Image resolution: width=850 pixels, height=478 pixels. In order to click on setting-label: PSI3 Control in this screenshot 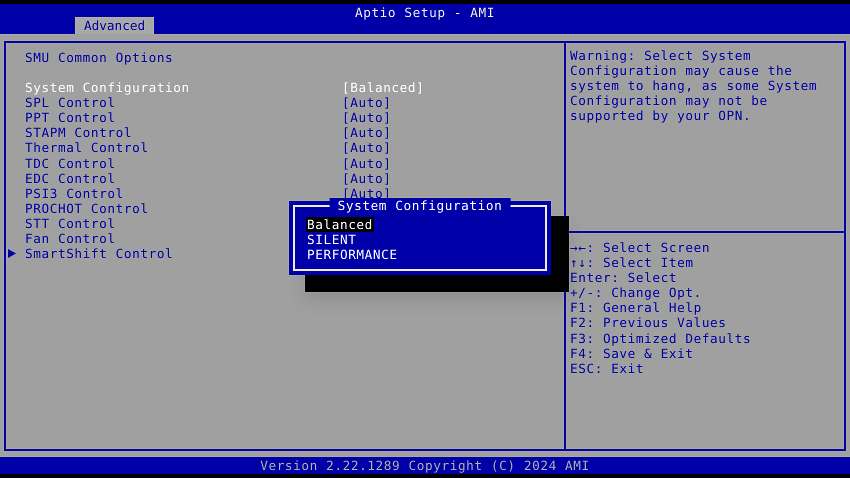, I will do `click(183, 193)`.